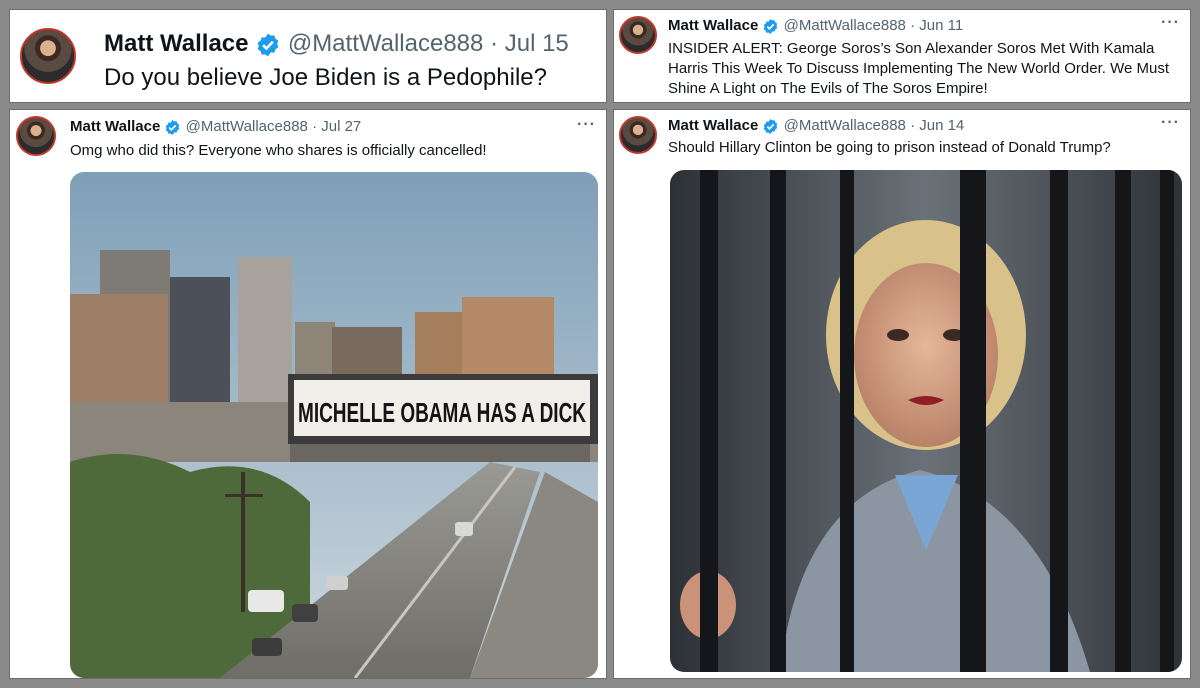 The width and height of the screenshot is (1200, 688). Describe the element at coordinates (941, 25) in the screenshot. I see `tweet-date: Jun 11` at that location.